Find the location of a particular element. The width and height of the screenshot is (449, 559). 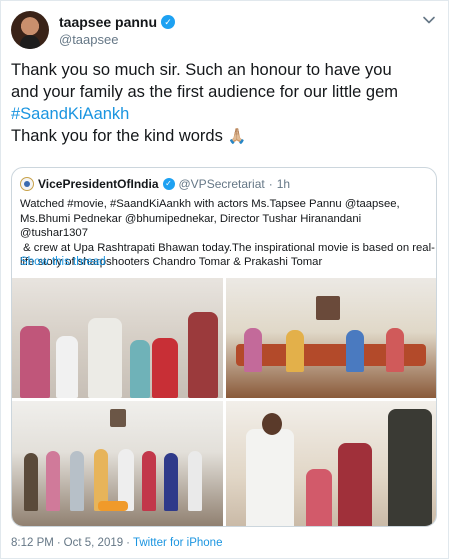

chevron-down-icon is located at coordinates (429, 20).